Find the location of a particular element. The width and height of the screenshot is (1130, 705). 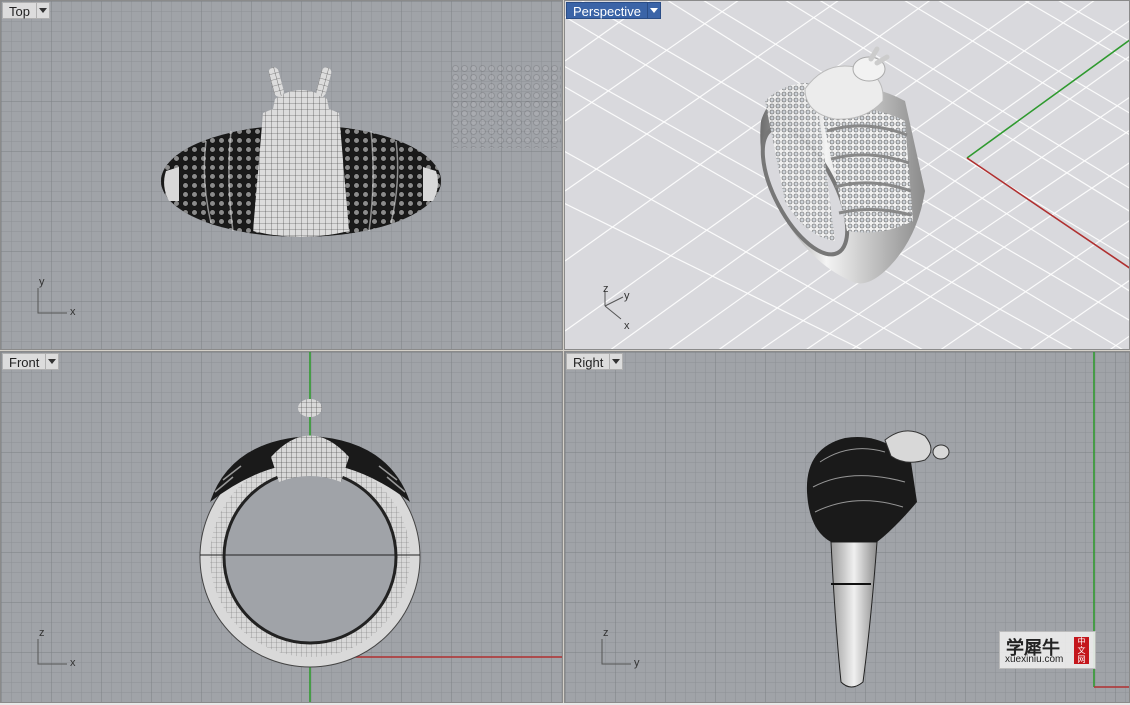

watermark-url: xuexiniu.com is located at coordinates (1034, 659).